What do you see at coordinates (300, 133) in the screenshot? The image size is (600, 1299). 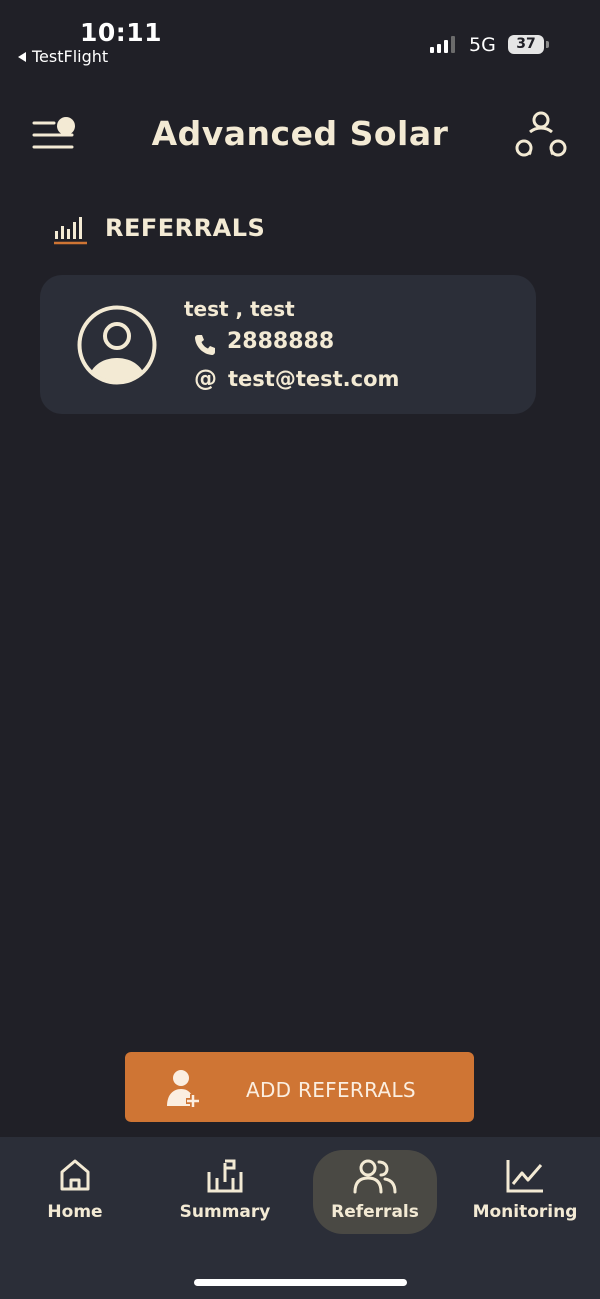 I see `page-title: Advanced Solar` at bounding box center [300, 133].